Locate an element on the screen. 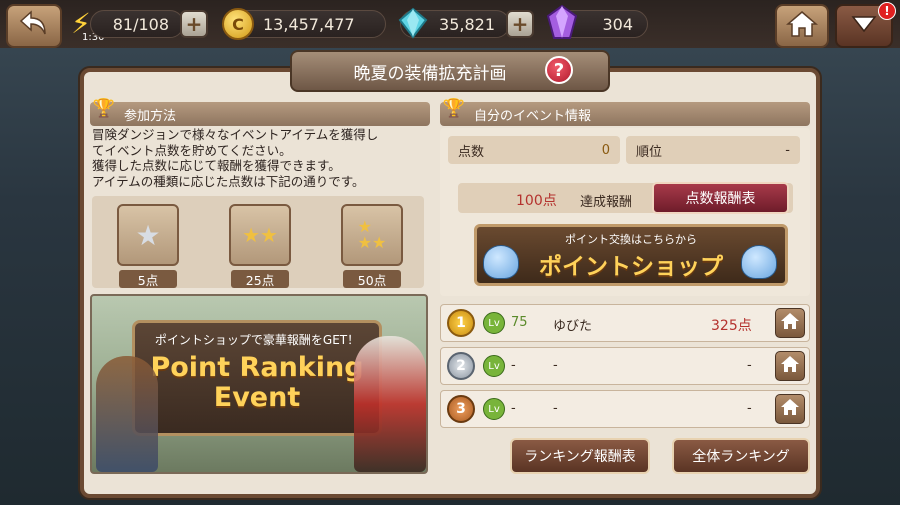 Image resolution: width=900 pixels, height=505 pixels. star-icon: ★ ★★ is located at coordinates (372, 235).